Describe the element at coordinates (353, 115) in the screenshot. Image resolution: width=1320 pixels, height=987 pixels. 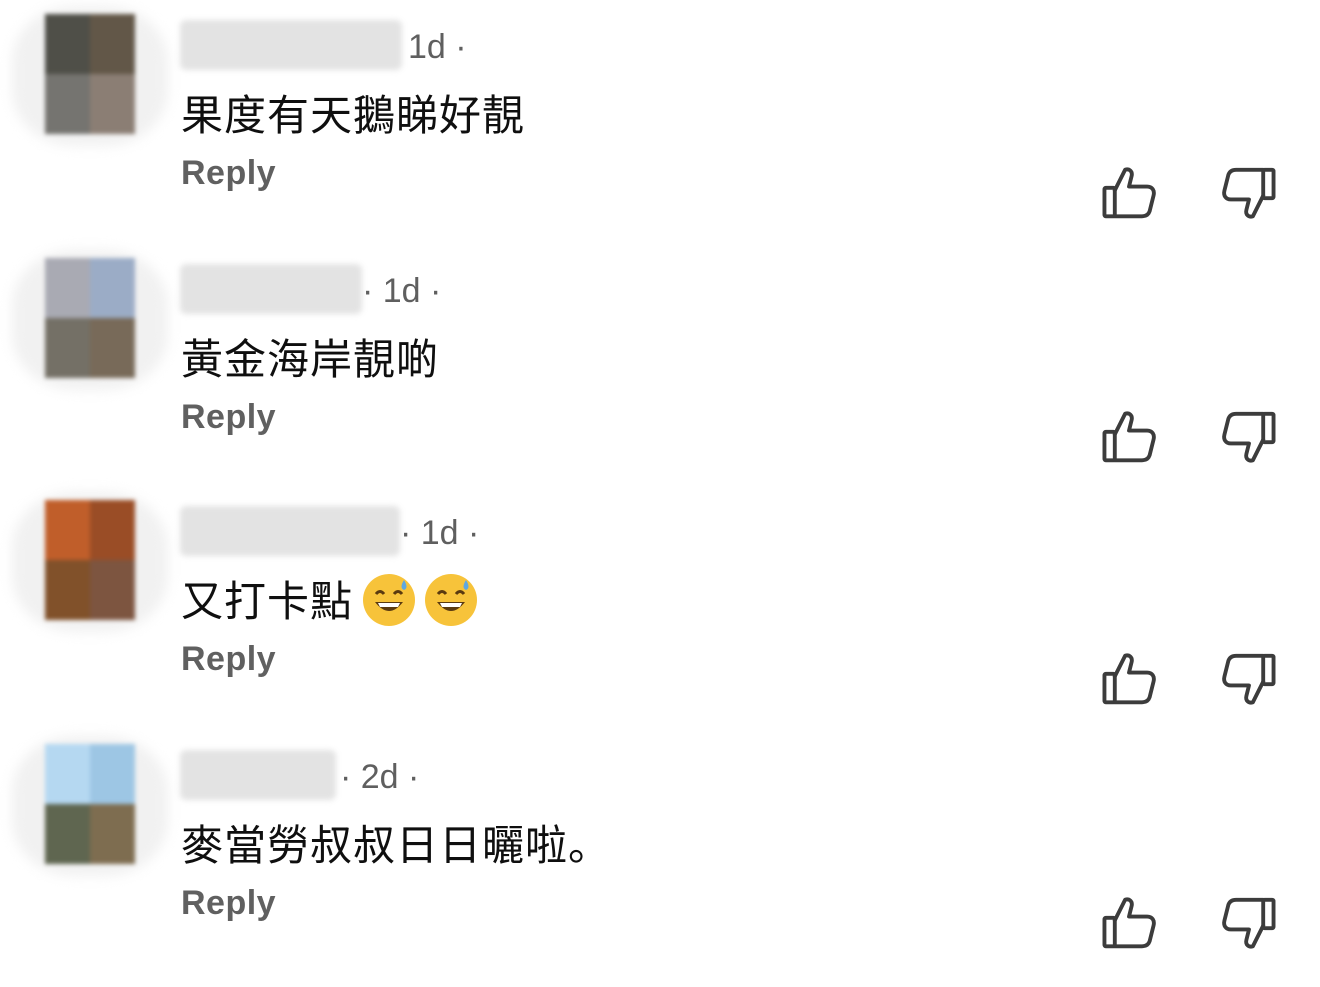
I see `comment-text: 果度有天鵝睇好靚` at that location.